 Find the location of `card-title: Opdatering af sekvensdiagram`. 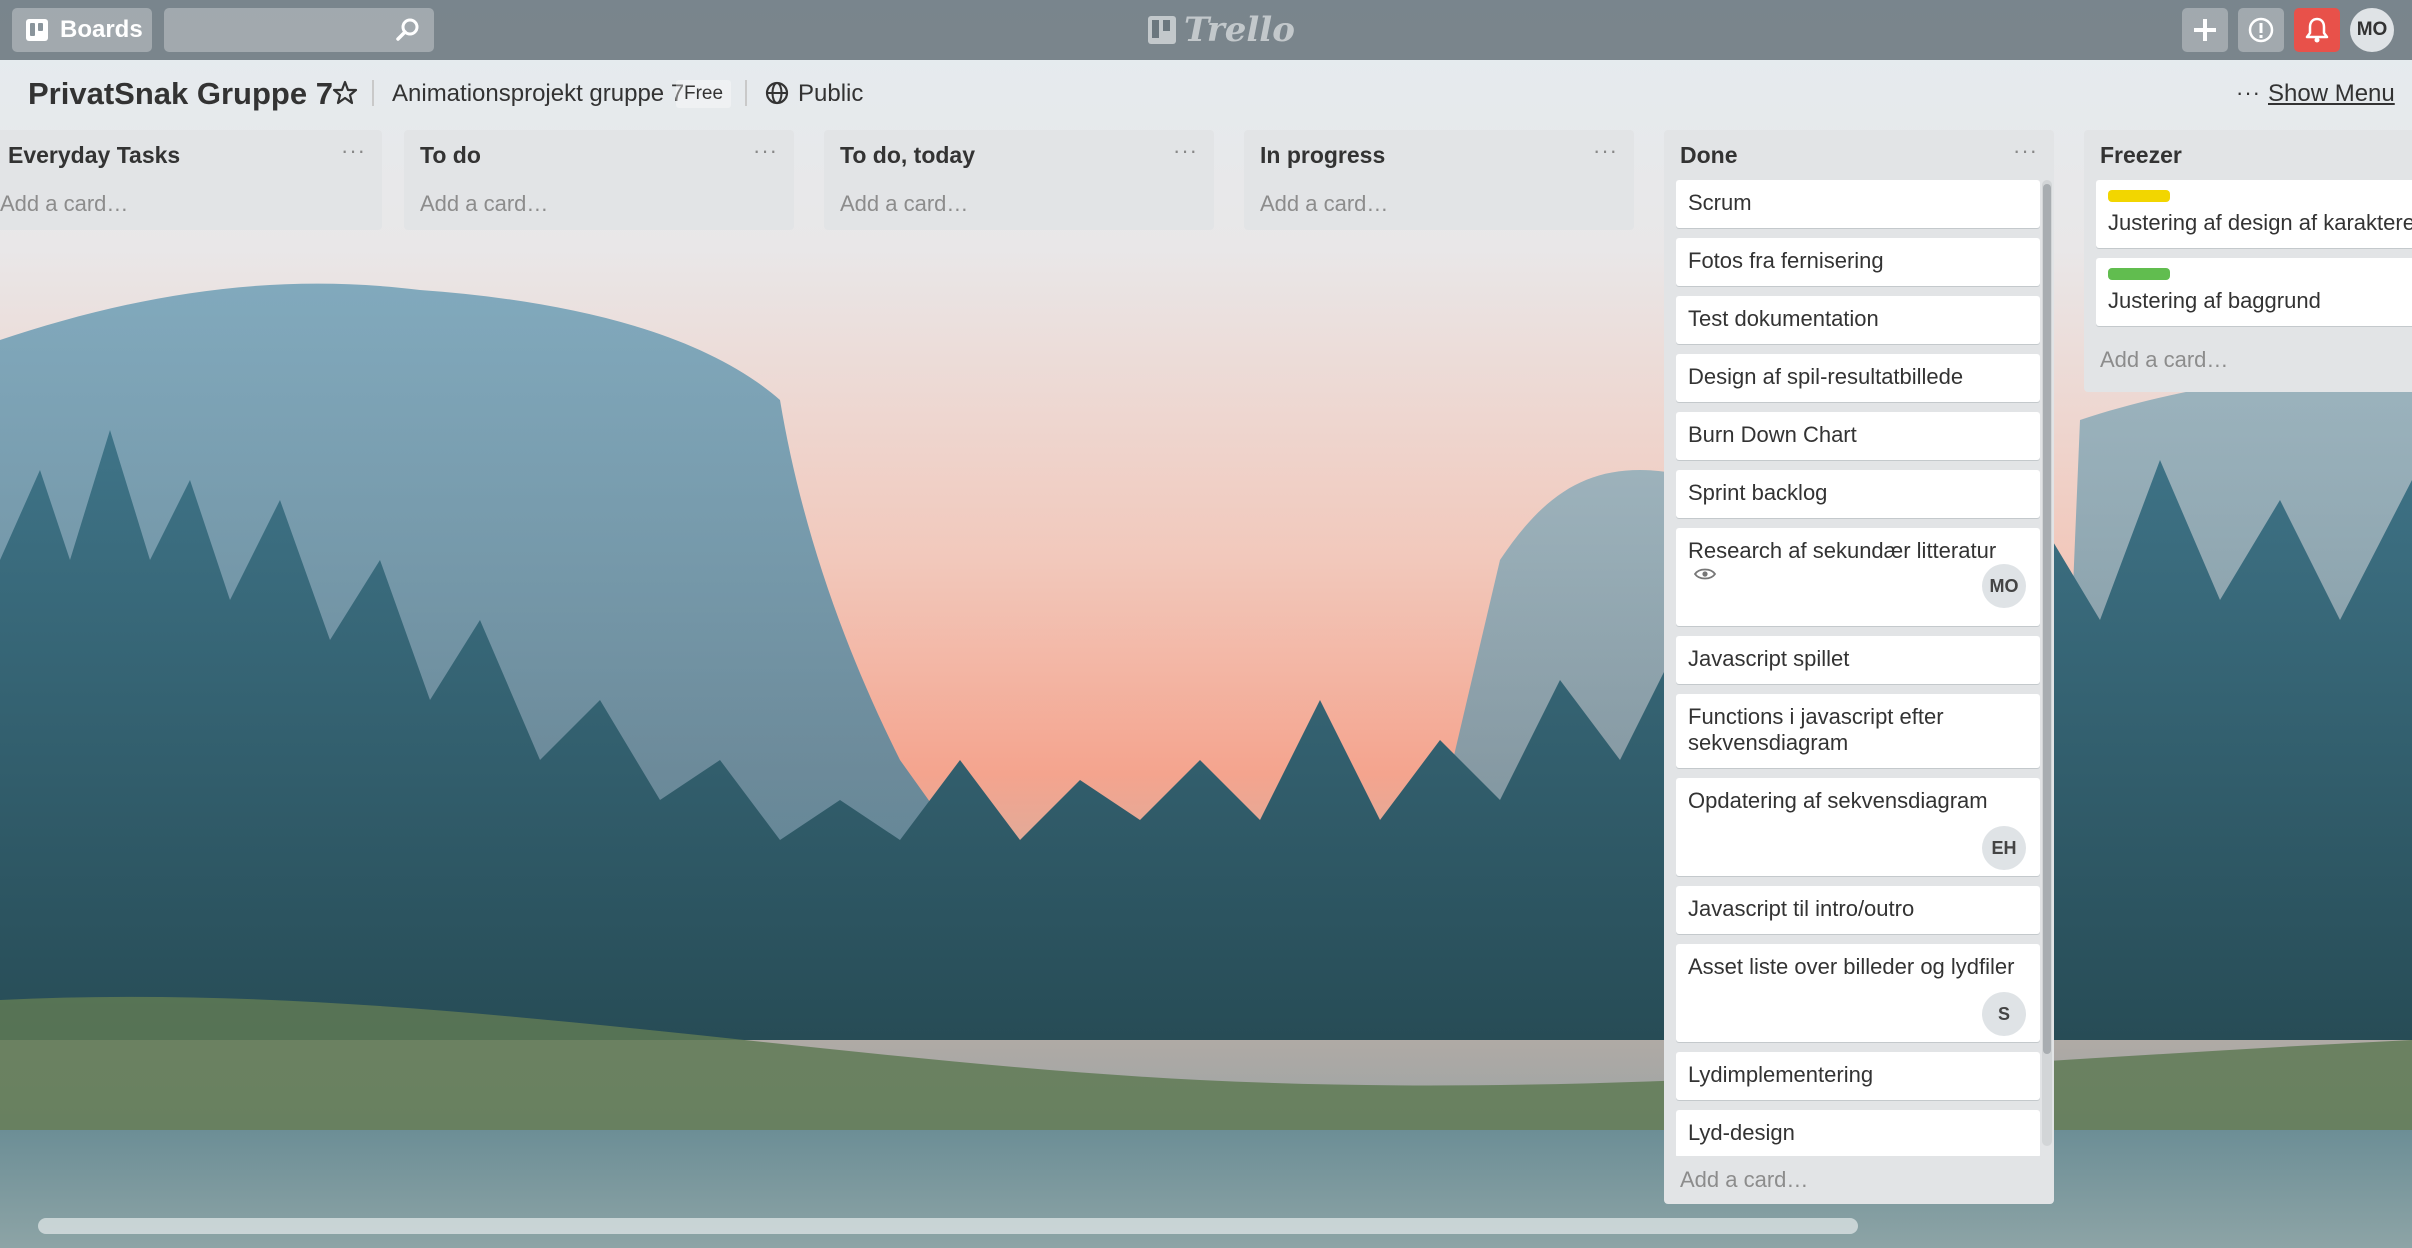

card-title: Opdatering af sekvensdiagram is located at coordinates (1838, 800).